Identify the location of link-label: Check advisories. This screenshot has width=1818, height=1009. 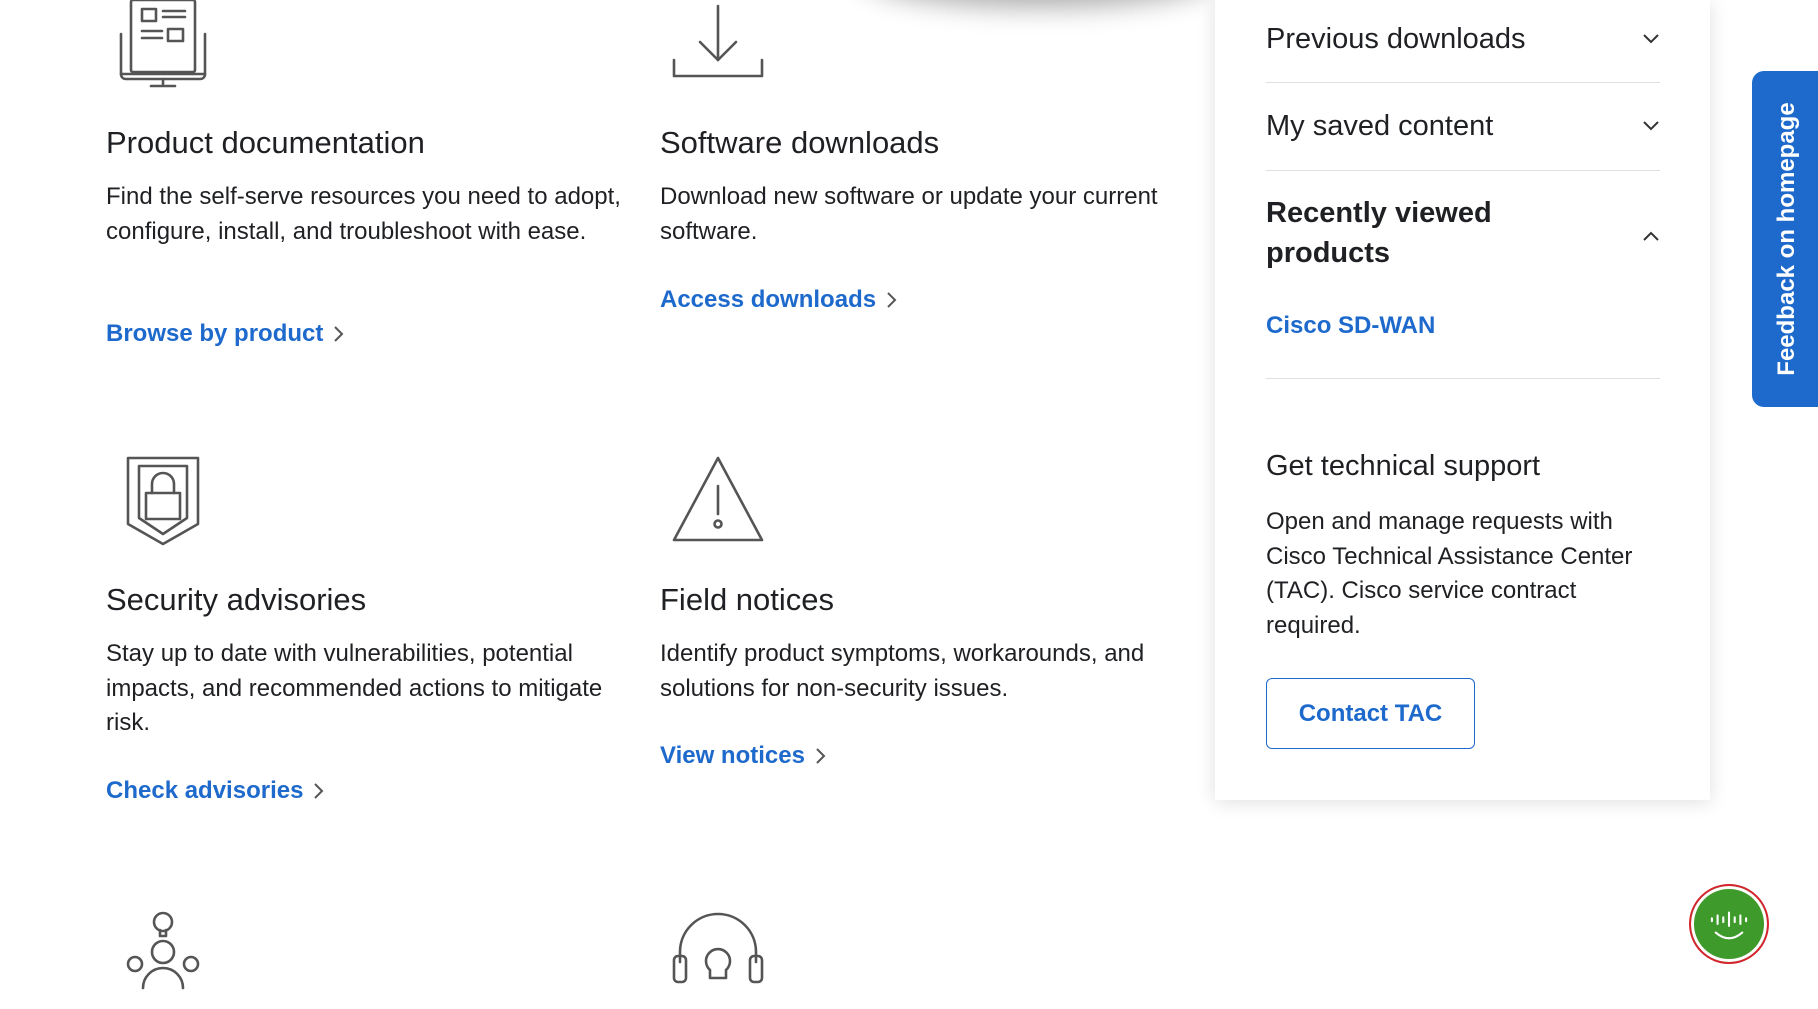
(205, 790).